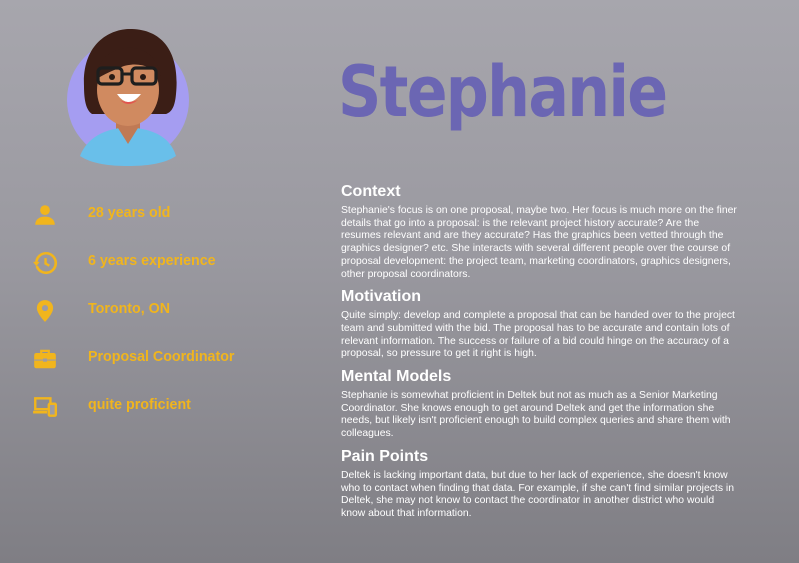  What do you see at coordinates (45, 215) in the screenshot?
I see `person-icon` at bounding box center [45, 215].